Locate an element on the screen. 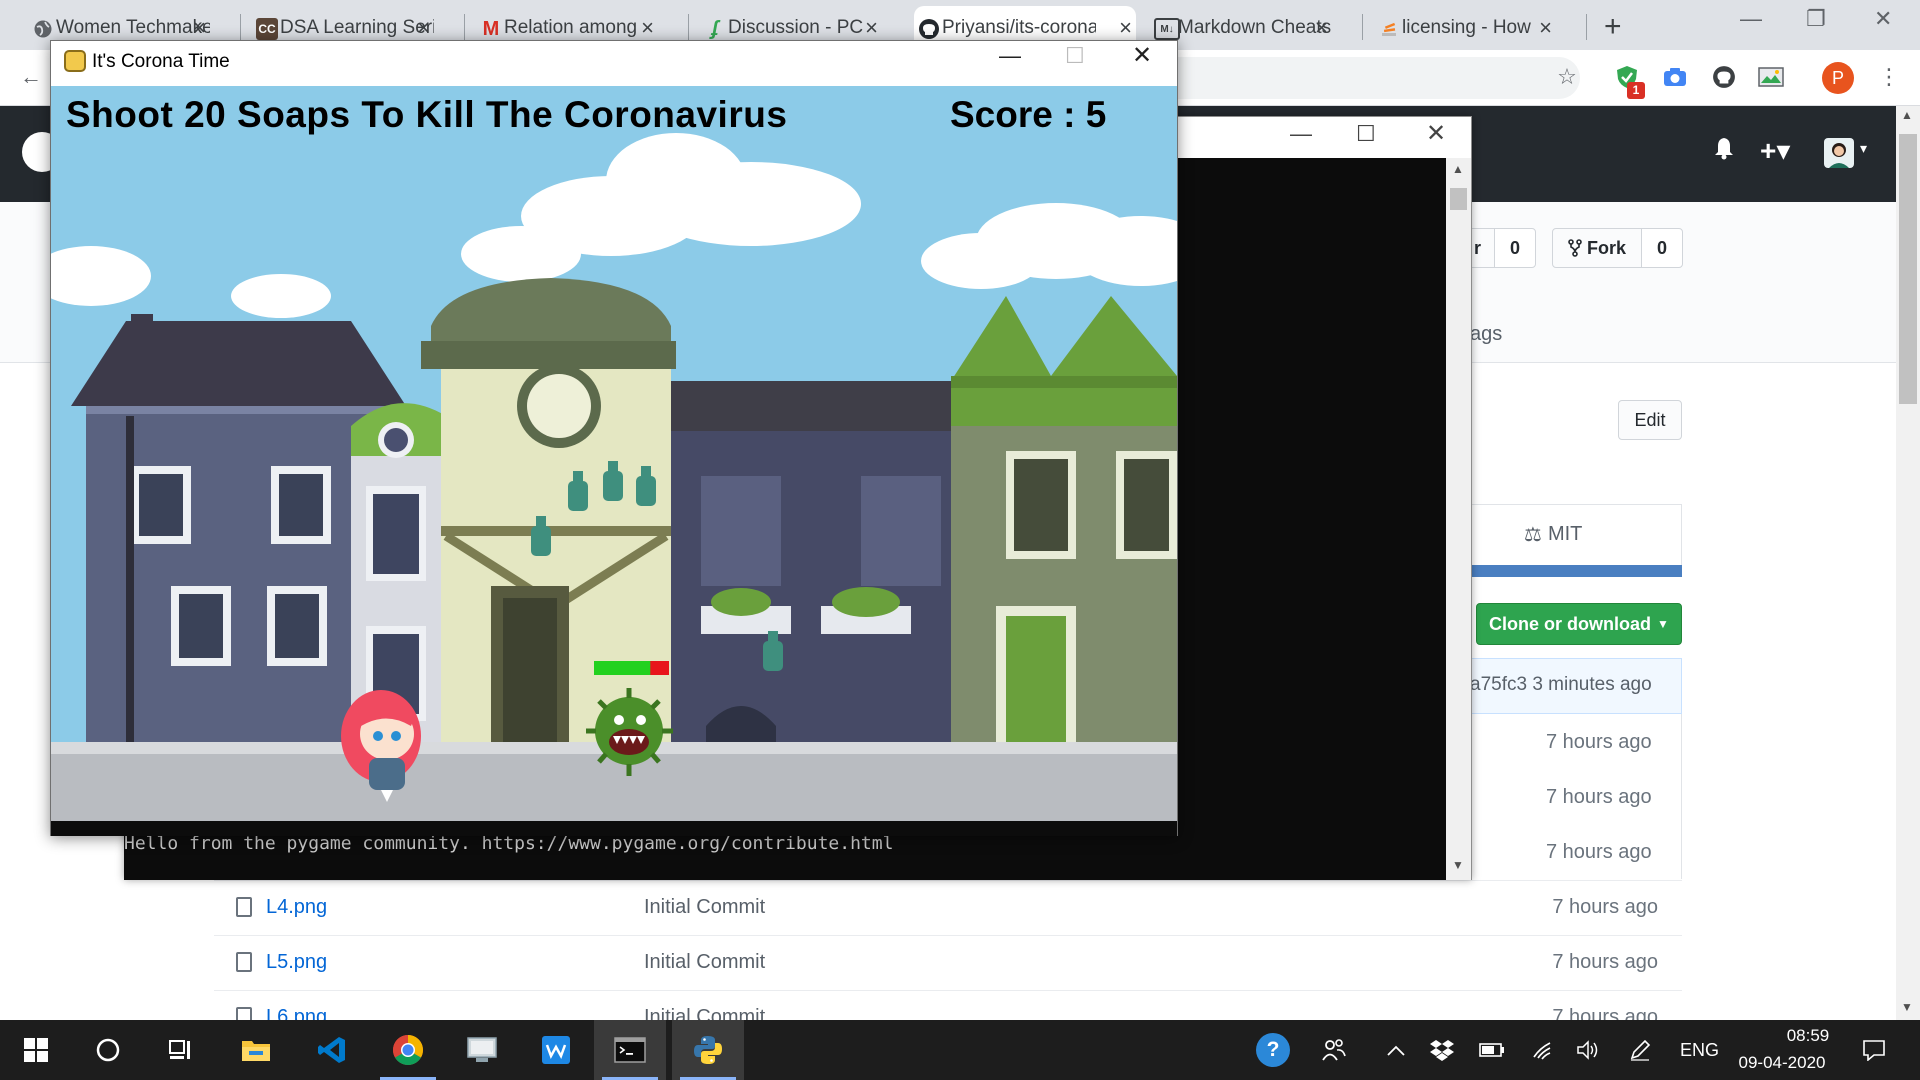 Image resolution: width=1920 pixels, height=1080 pixels. cortana-icon is located at coordinates (108, 1050).